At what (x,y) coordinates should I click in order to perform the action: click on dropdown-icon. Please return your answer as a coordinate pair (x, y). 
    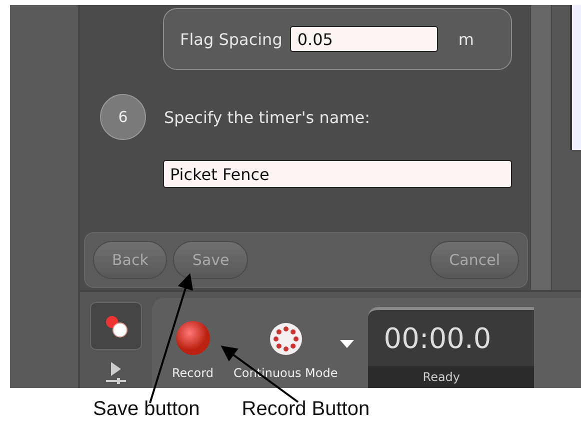
    Looking at the image, I should click on (347, 344).